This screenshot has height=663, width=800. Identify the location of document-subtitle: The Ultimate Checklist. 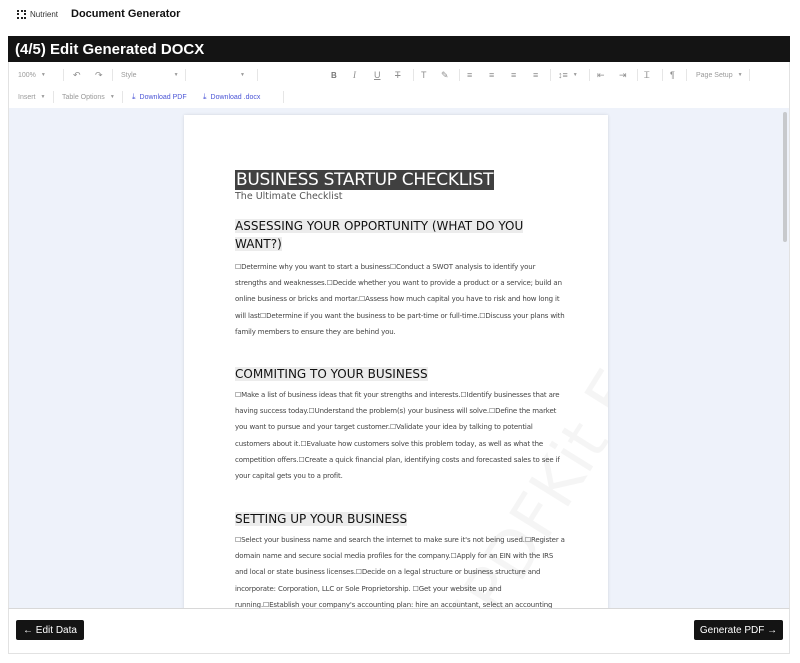
(289, 196).